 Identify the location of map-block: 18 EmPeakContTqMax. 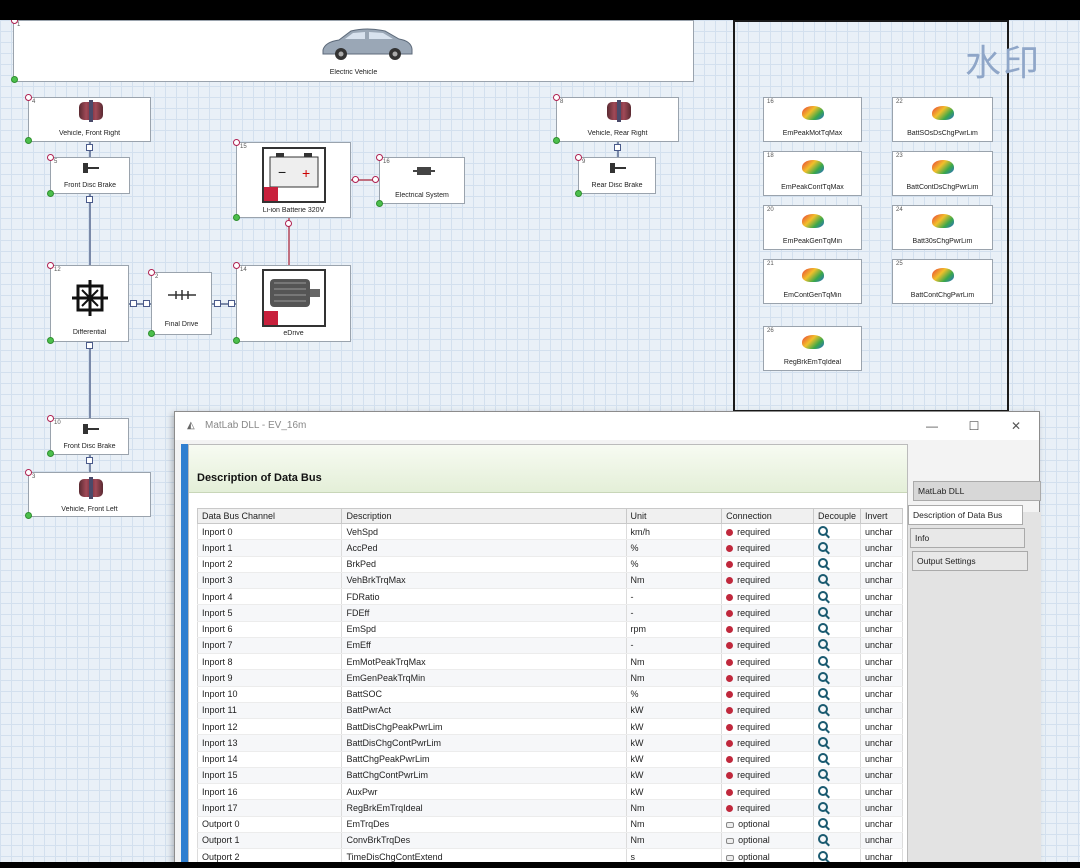
(812, 173).